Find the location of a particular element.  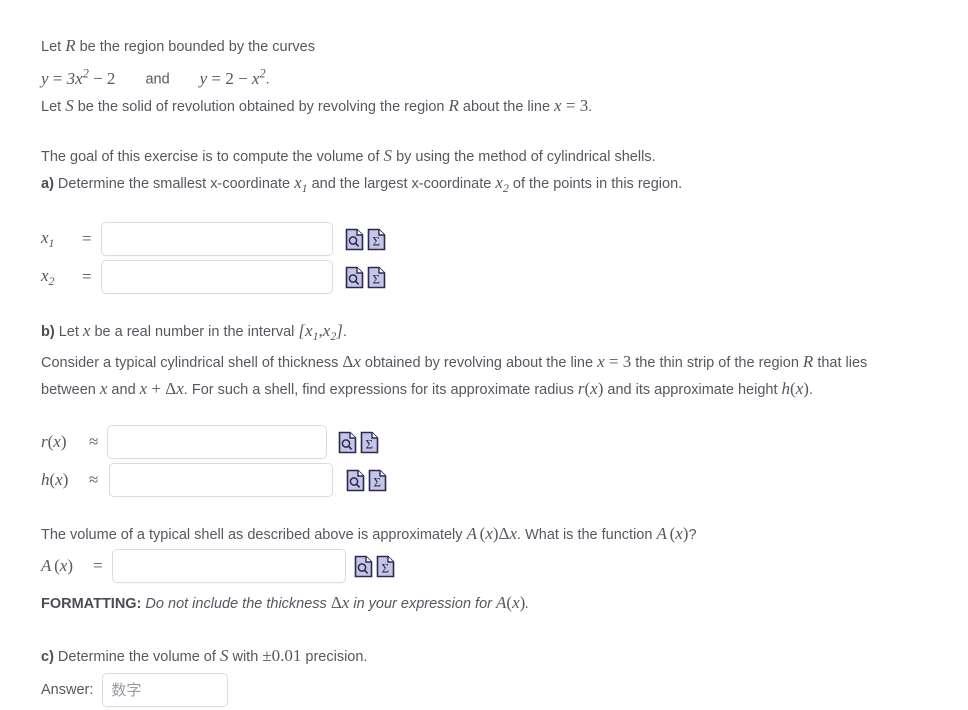

field-label-x2: x2 is located at coordinates (48, 277).